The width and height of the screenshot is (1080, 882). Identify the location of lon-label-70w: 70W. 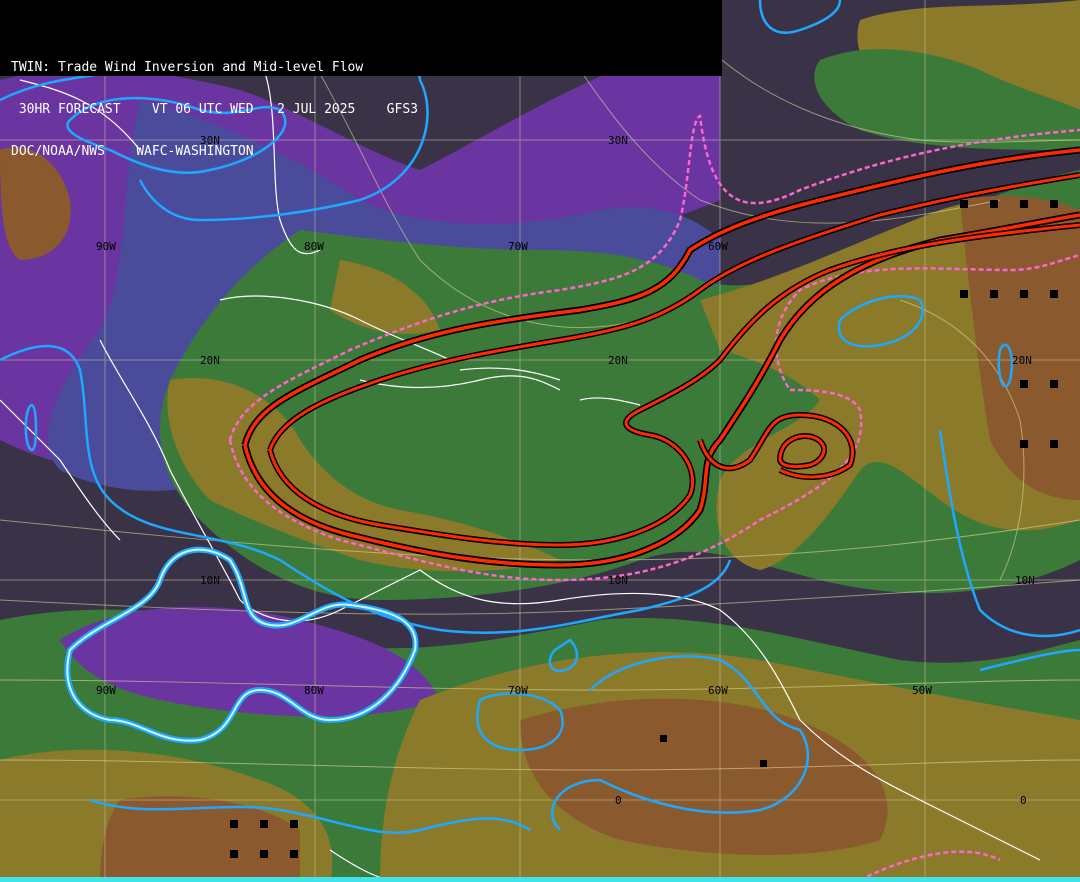
(518, 246).